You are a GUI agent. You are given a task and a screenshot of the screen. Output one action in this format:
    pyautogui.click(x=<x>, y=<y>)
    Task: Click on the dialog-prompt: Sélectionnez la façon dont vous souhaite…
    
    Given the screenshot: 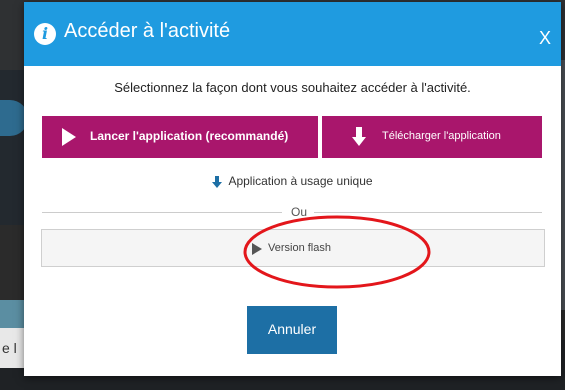 What is the action you would take?
    pyautogui.click(x=292, y=87)
    